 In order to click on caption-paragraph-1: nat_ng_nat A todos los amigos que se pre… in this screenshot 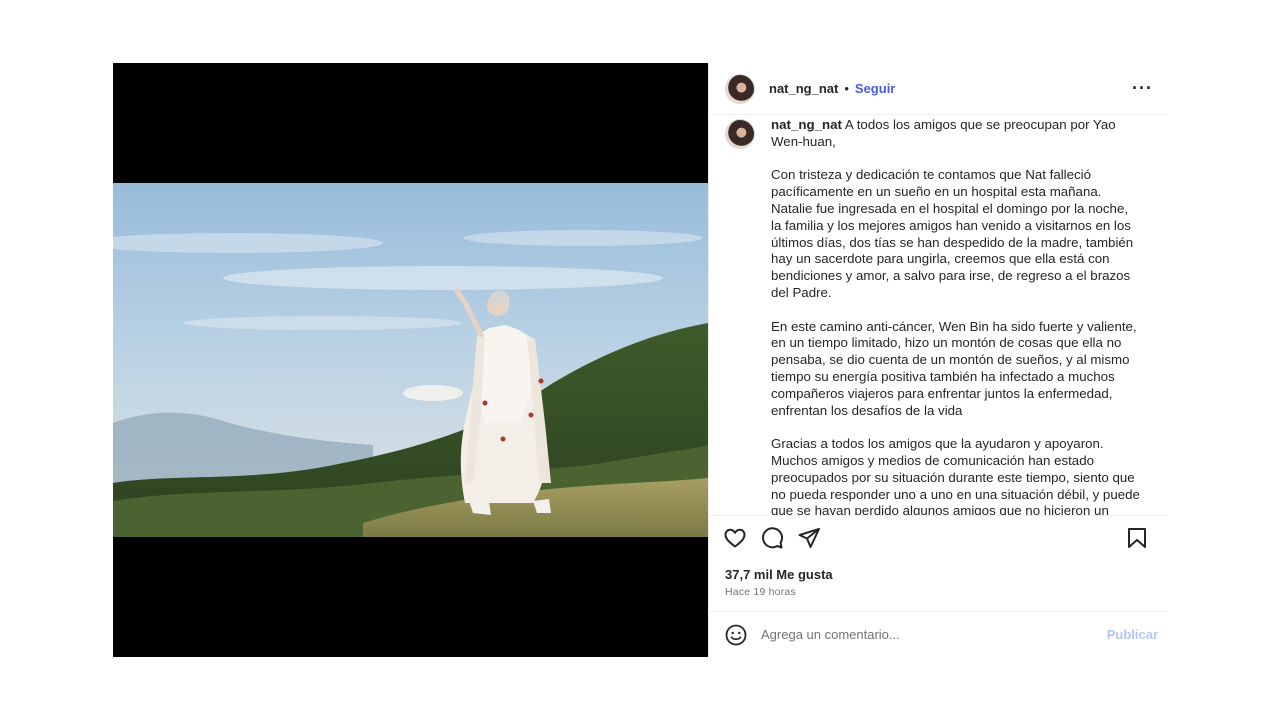, I will do `click(956, 134)`.